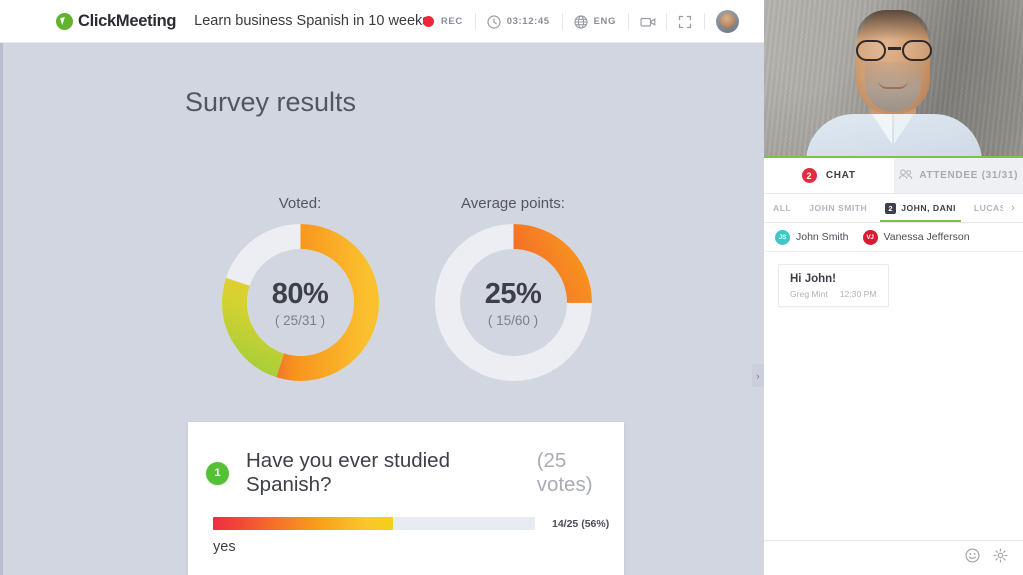  Describe the element at coordinates (513, 320) in the screenshot. I see `average-points-fraction: ( 15/60 )` at that location.